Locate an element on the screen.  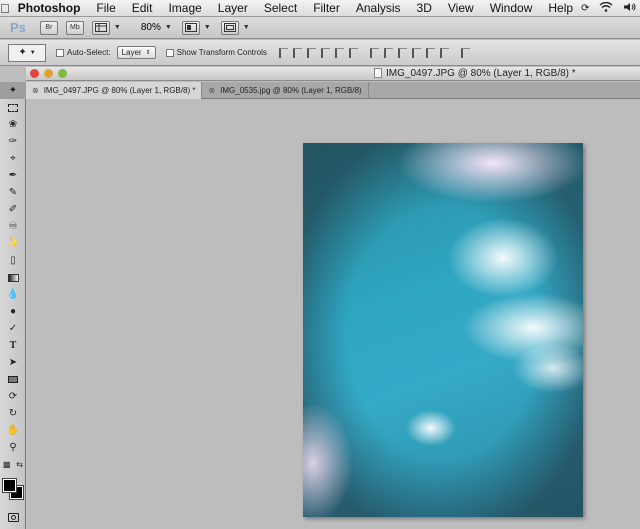
gradient-tool-icon is located at coordinates (13, 277).